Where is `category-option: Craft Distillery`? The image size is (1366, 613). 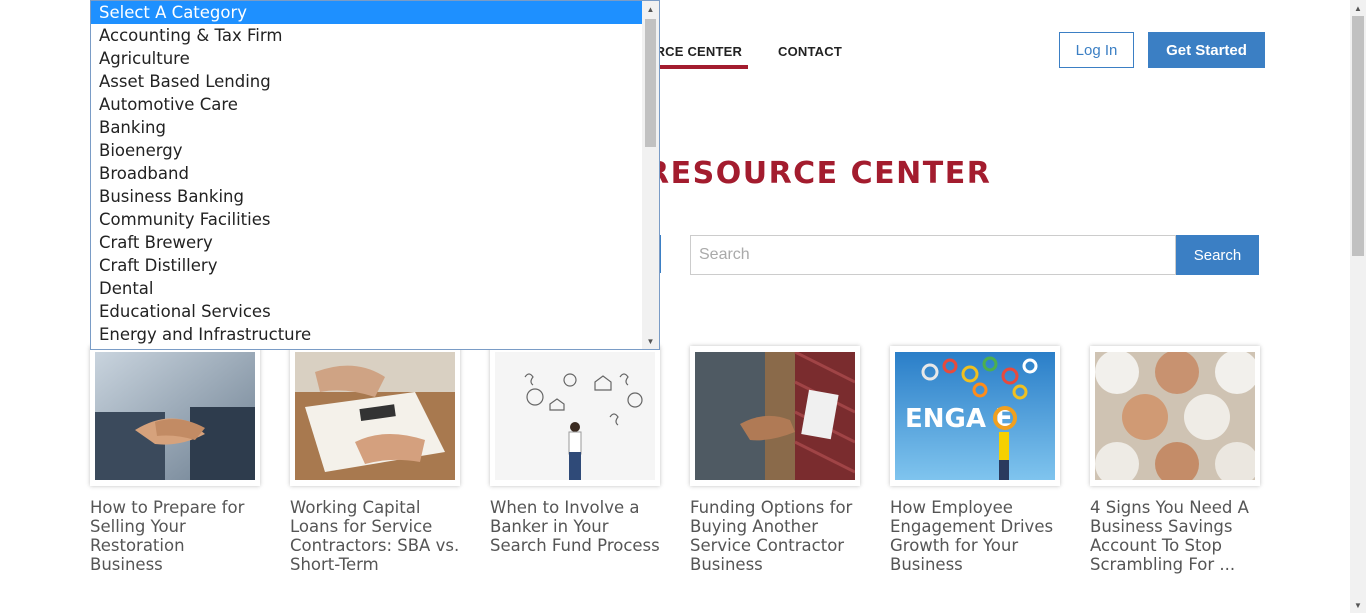
category-option: Craft Distillery is located at coordinates (366, 265).